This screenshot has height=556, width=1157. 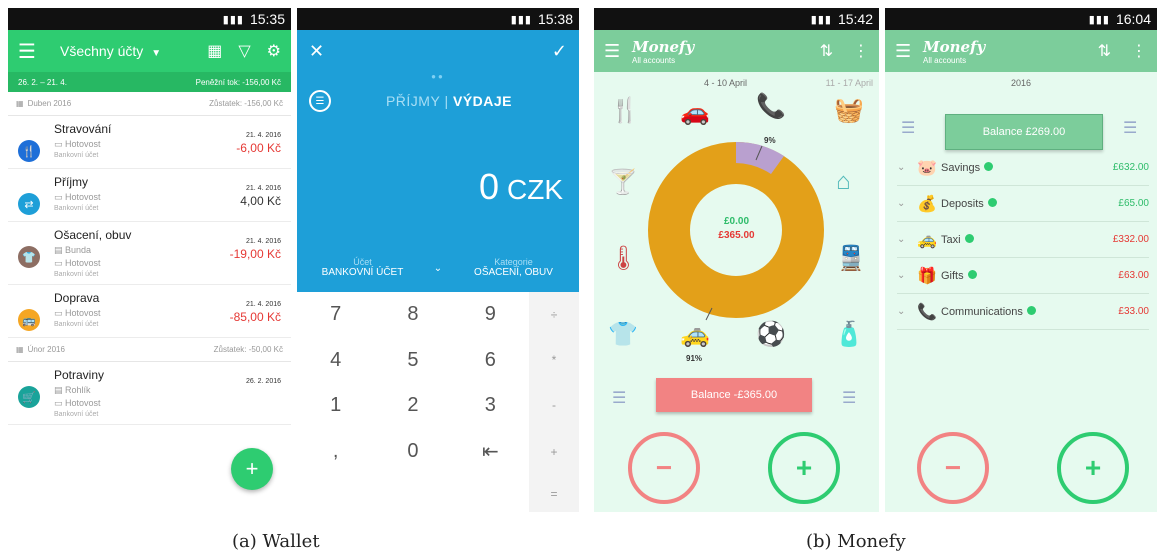 What do you see at coordinates (490, 451) in the screenshot?
I see `backspace-key: ⇤` at bounding box center [490, 451].